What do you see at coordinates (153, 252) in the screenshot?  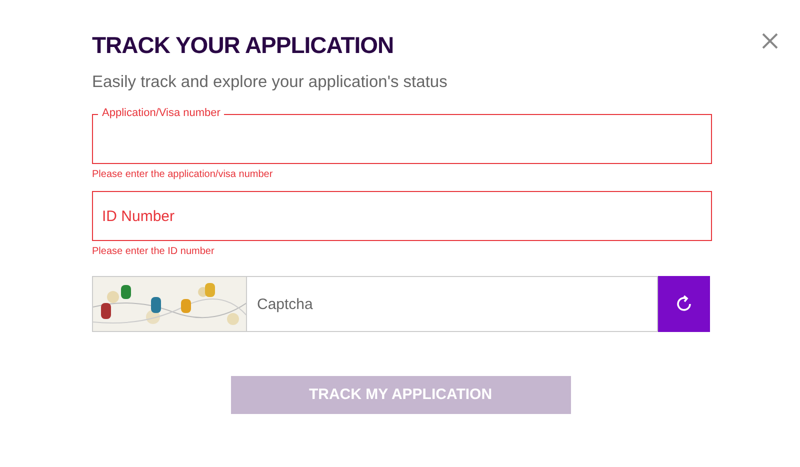 I see `error-message: Please enter the ID number` at bounding box center [153, 252].